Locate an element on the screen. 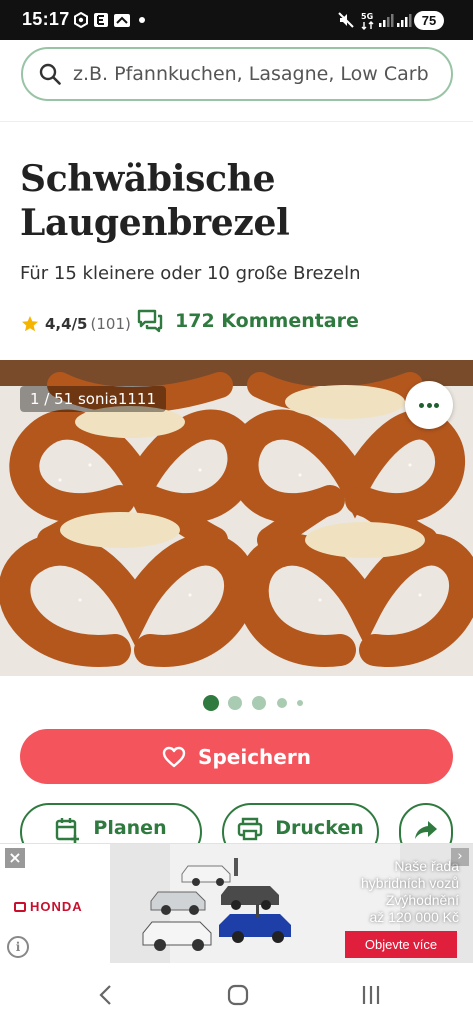 The height and width of the screenshot is (1024, 473). search-input is located at coordinates (258, 74).